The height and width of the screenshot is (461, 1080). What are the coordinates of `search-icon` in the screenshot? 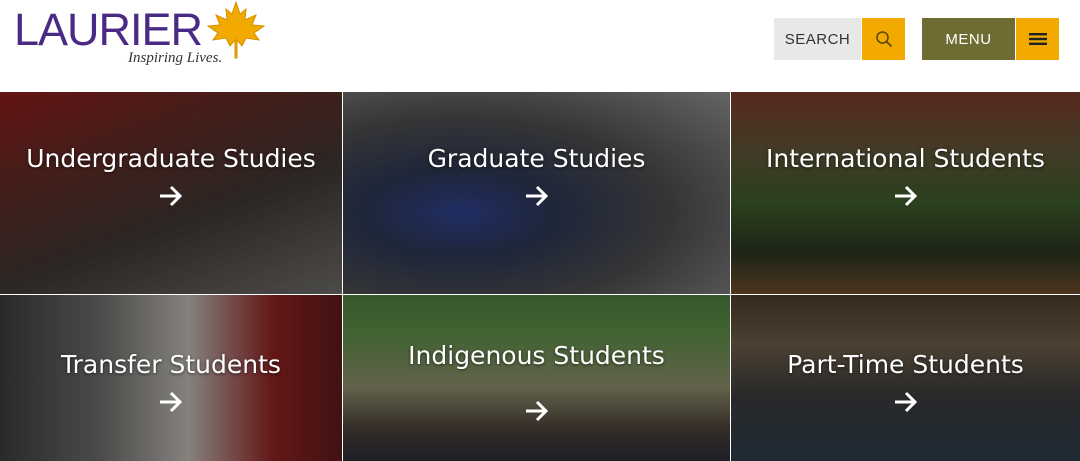 It's located at (883, 39).